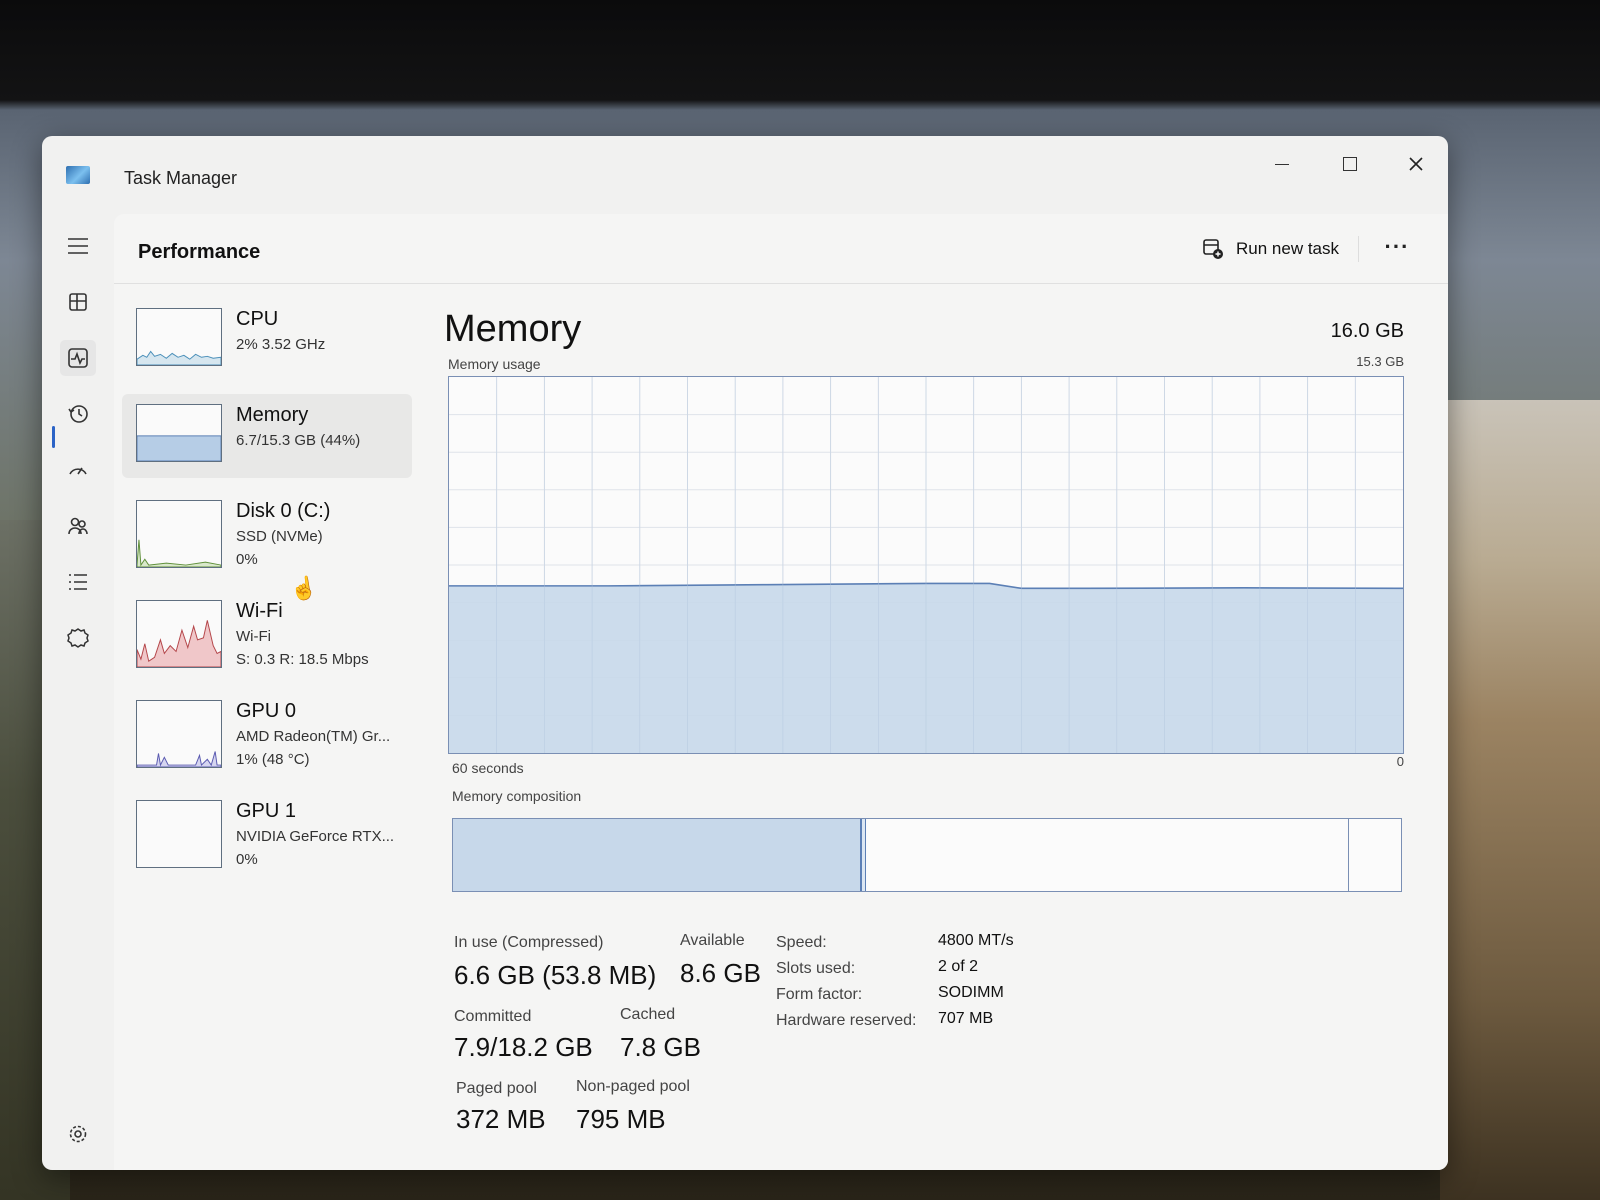 The image size is (1600, 1200). I want to click on composition-in-use, so click(657, 855).